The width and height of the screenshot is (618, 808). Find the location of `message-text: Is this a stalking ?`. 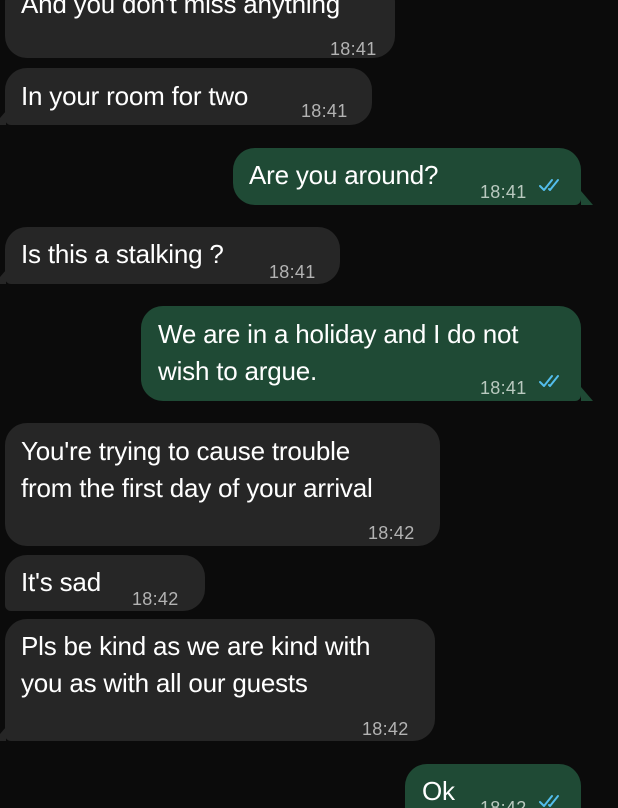

message-text: Is this a stalking ? is located at coordinates (122, 254).